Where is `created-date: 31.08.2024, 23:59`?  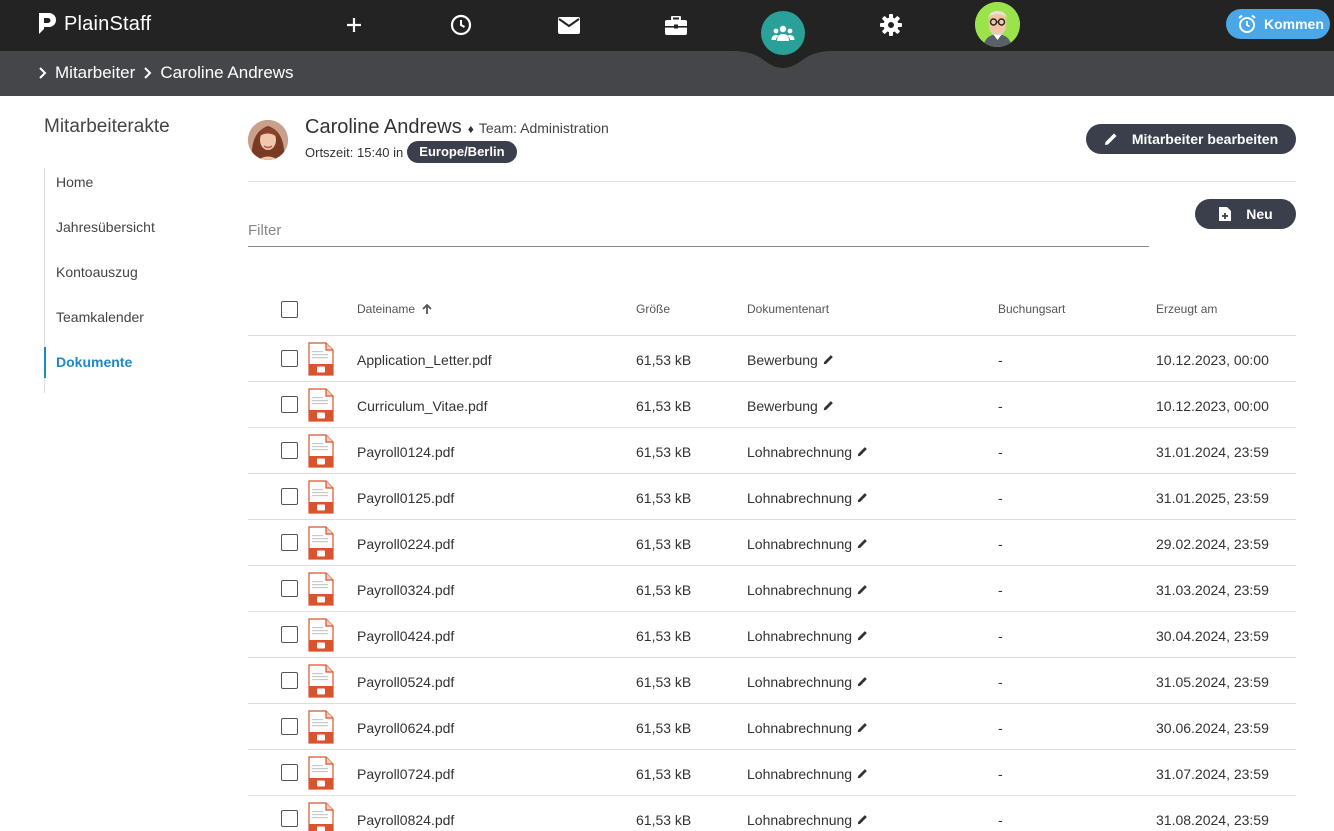 created-date: 31.08.2024, 23:59 is located at coordinates (1212, 820).